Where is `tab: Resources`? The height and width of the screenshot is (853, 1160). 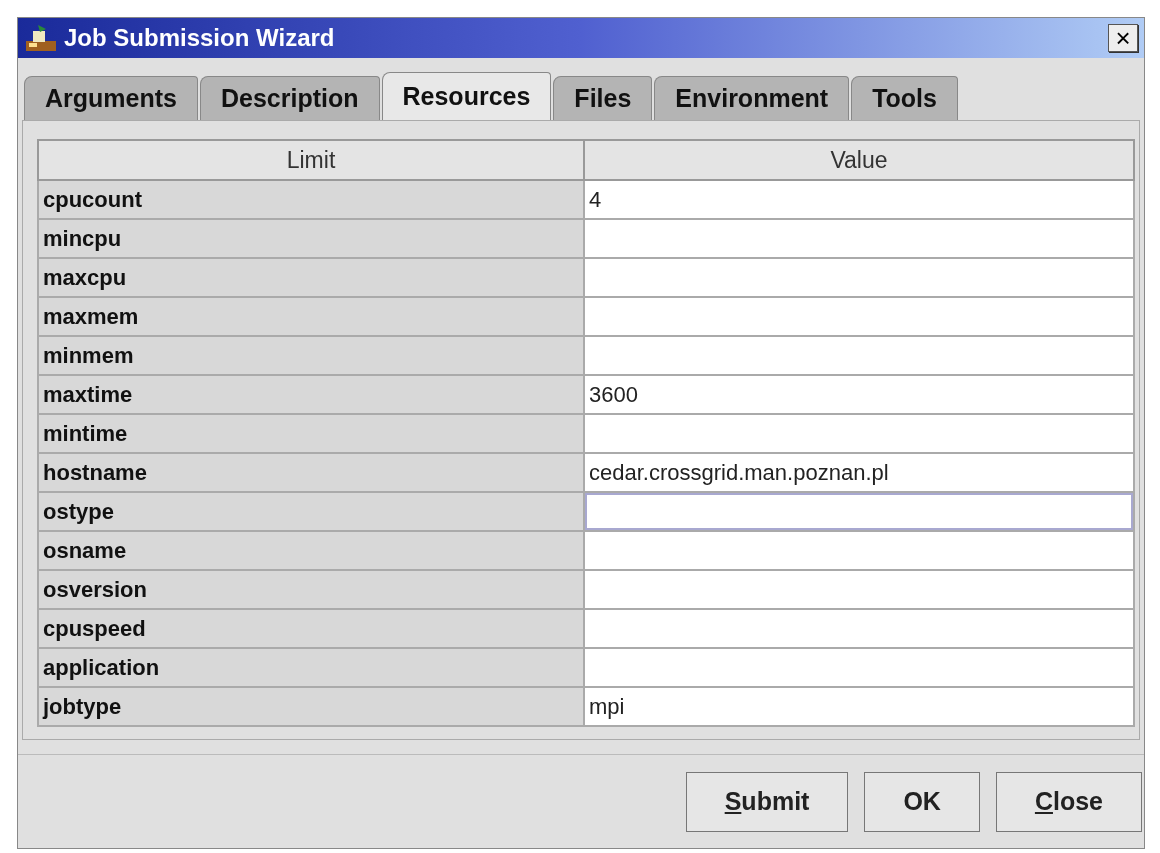 tab: Resources is located at coordinates (466, 96).